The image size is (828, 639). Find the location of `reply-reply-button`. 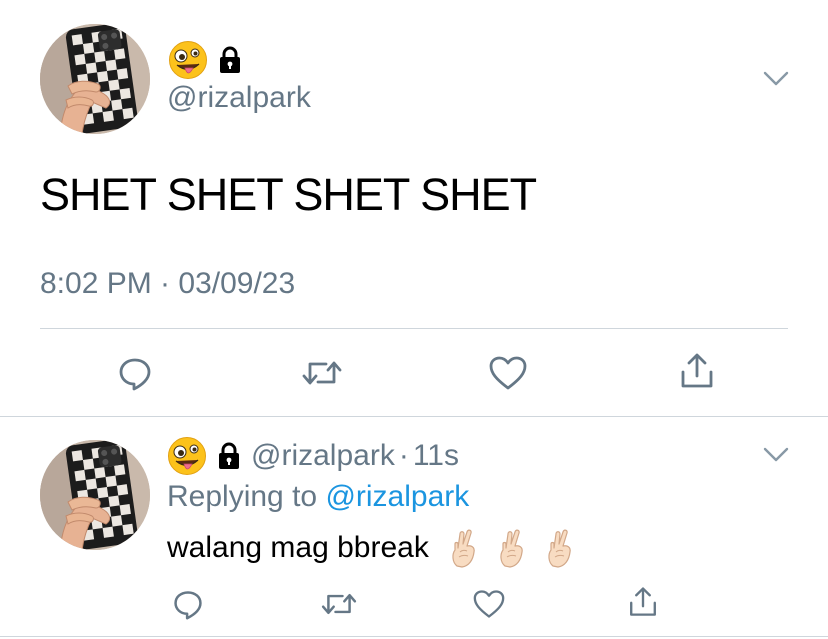

reply-reply-button is located at coordinates (188, 604).